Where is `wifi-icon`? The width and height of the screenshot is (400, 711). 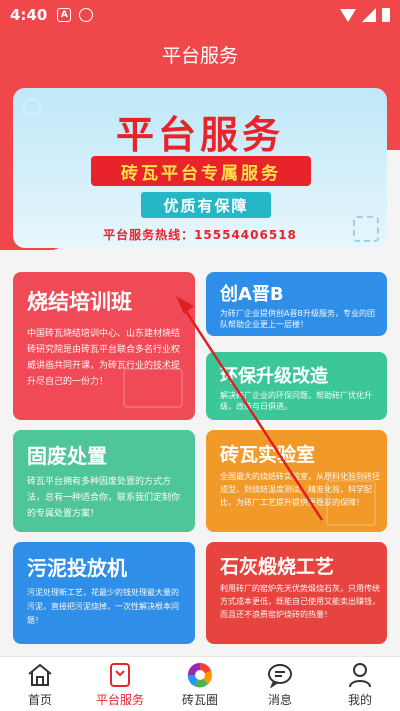 wifi-icon is located at coordinates (348, 15).